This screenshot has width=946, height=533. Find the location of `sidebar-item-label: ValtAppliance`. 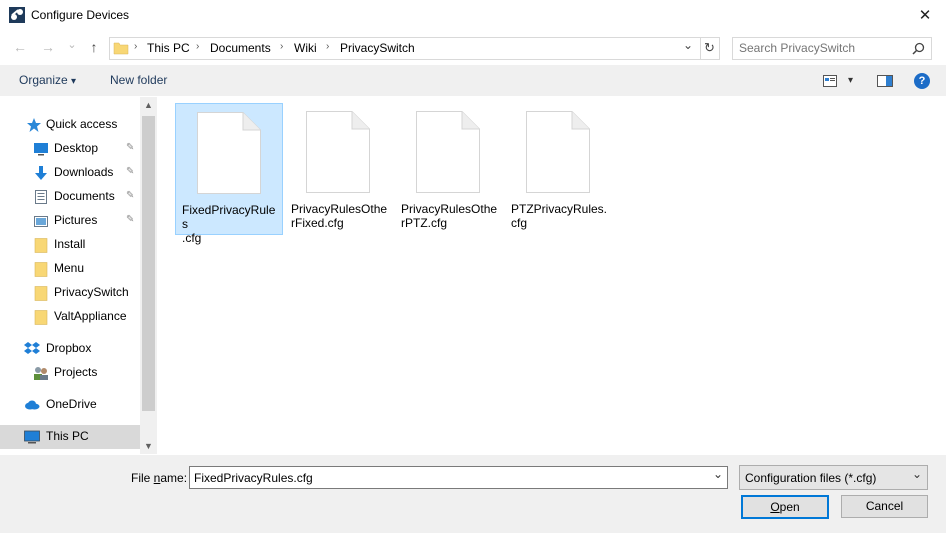

sidebar-item-label: ValtAppliance is located at coordinates (90, 316).